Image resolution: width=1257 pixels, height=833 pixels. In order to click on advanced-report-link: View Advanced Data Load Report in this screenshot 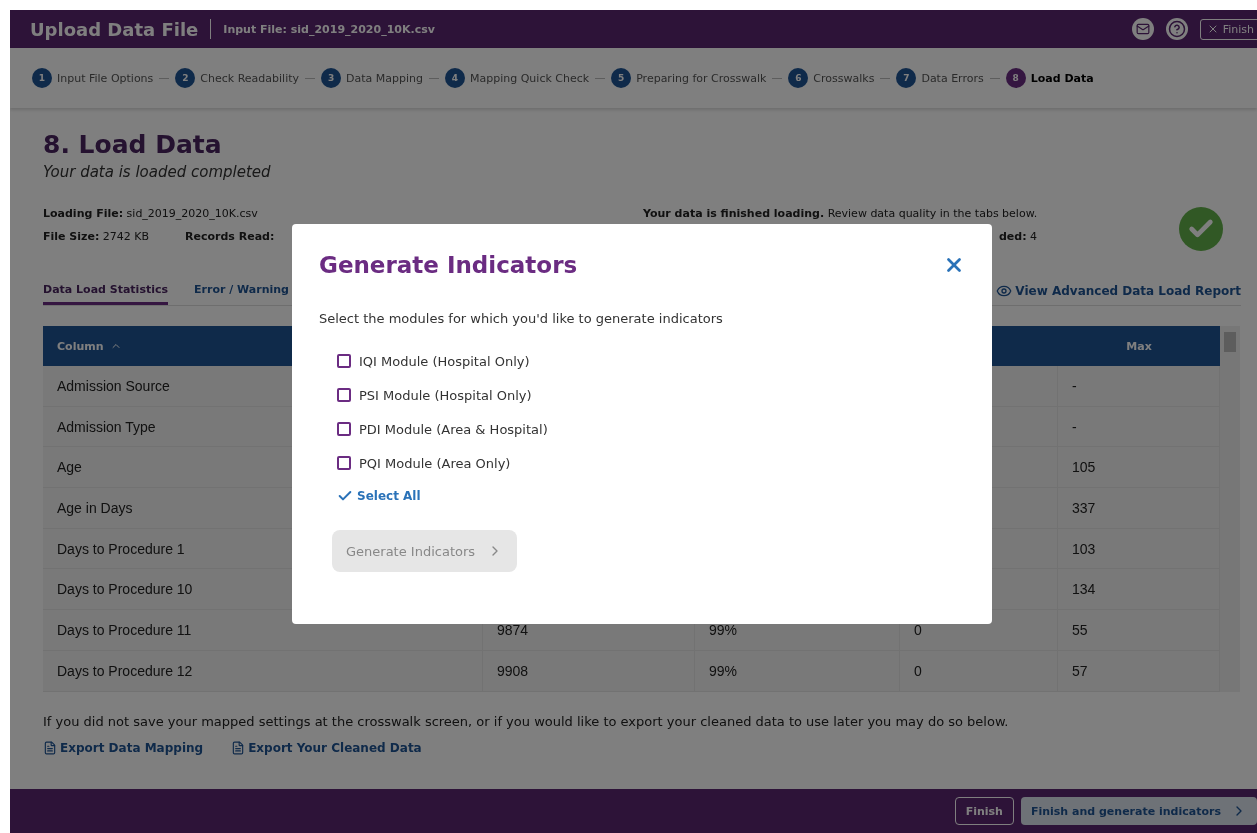, I will do `click(1118, 294)`.